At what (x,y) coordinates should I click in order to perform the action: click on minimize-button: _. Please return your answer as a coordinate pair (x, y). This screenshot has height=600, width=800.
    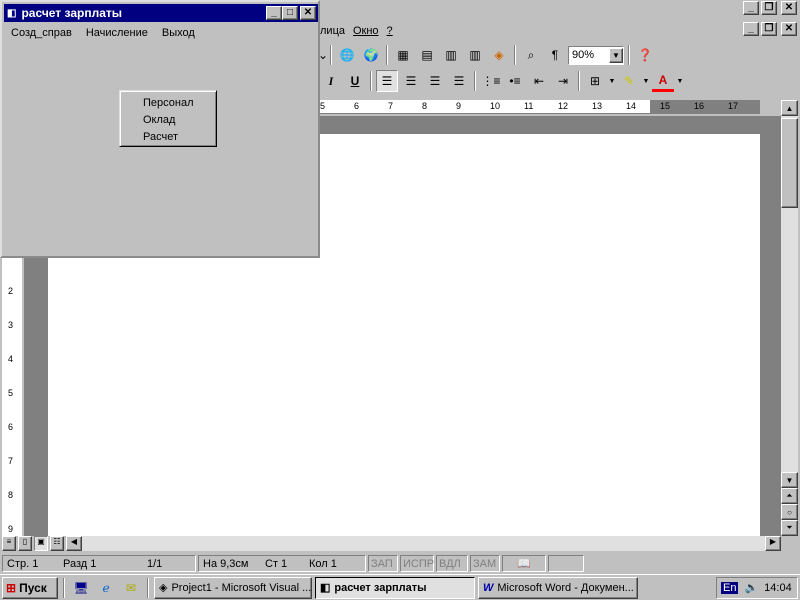
    Looking at the image, I should click on (751, 8).